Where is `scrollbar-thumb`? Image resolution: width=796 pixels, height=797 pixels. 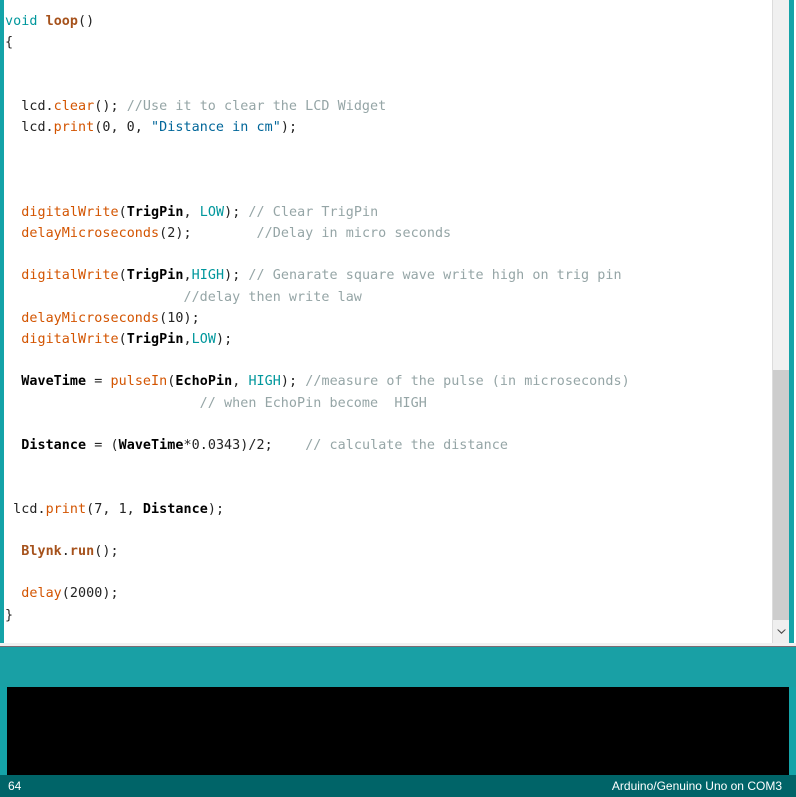 scrollbar-thumb is located at coordinates (781, 495).